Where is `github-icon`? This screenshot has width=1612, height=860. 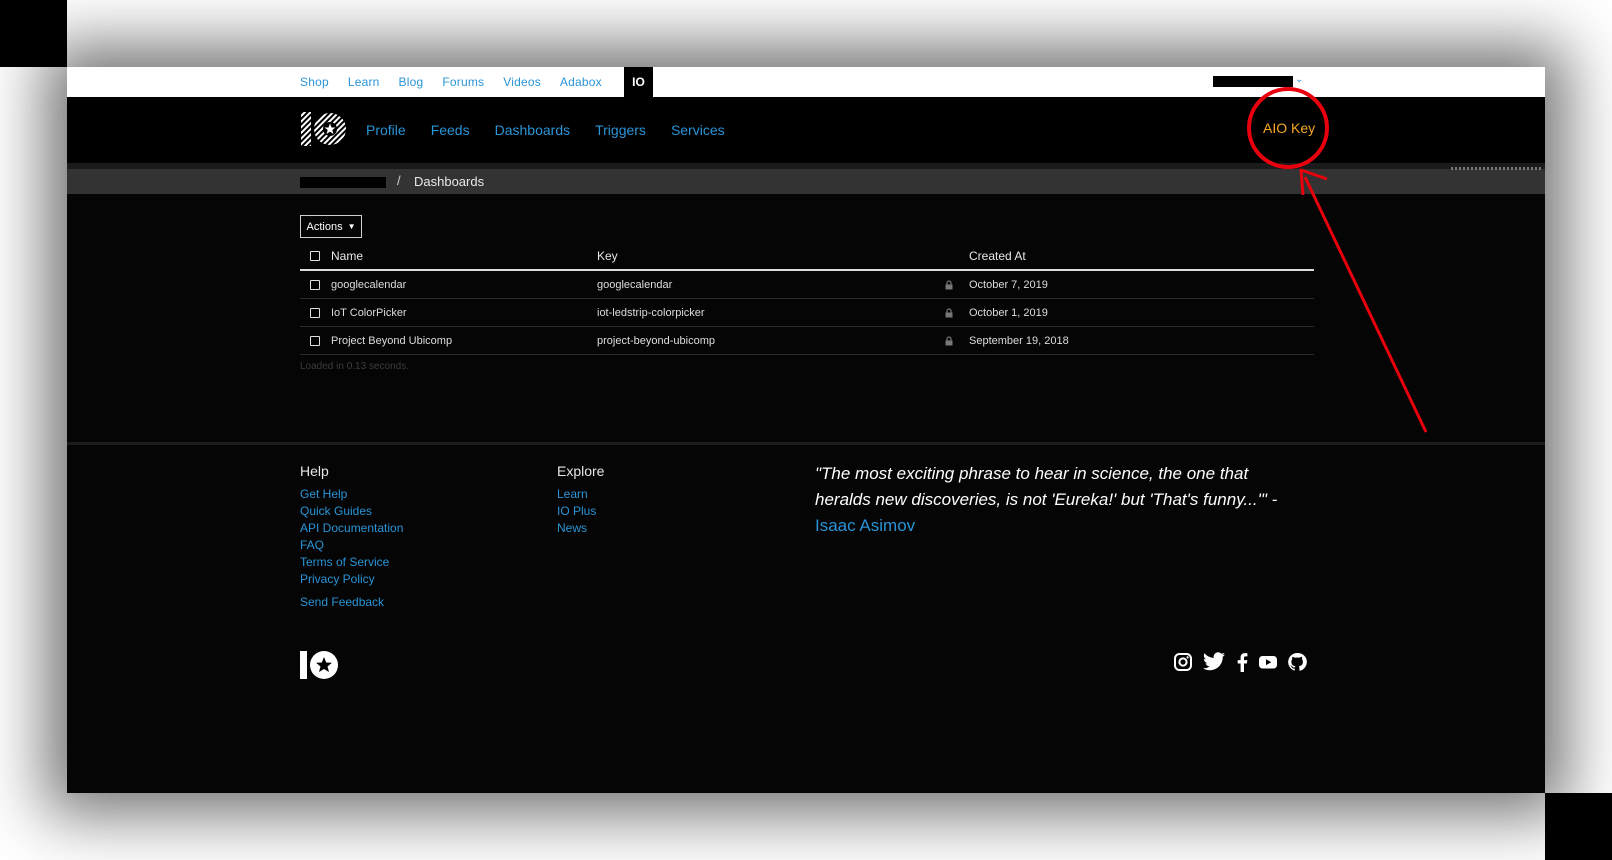
github-icon is located at coordinates (1297, 662).